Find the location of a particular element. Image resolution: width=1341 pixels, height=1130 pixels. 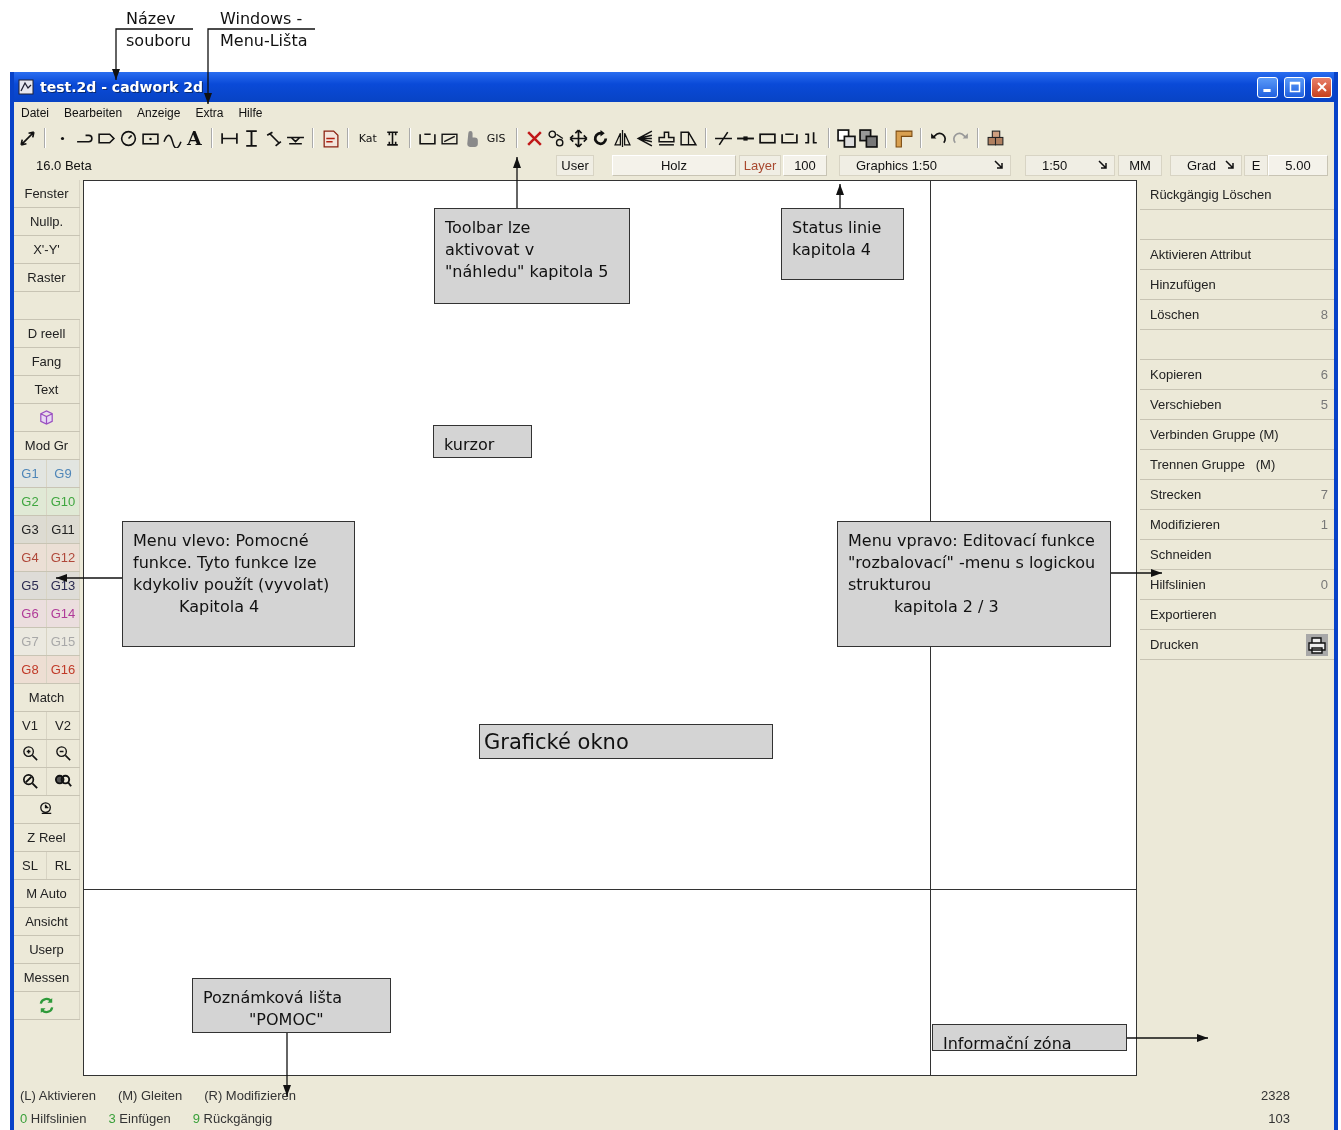

key-hint: 9 Rückgängig is located at coordinates (232, 1118).